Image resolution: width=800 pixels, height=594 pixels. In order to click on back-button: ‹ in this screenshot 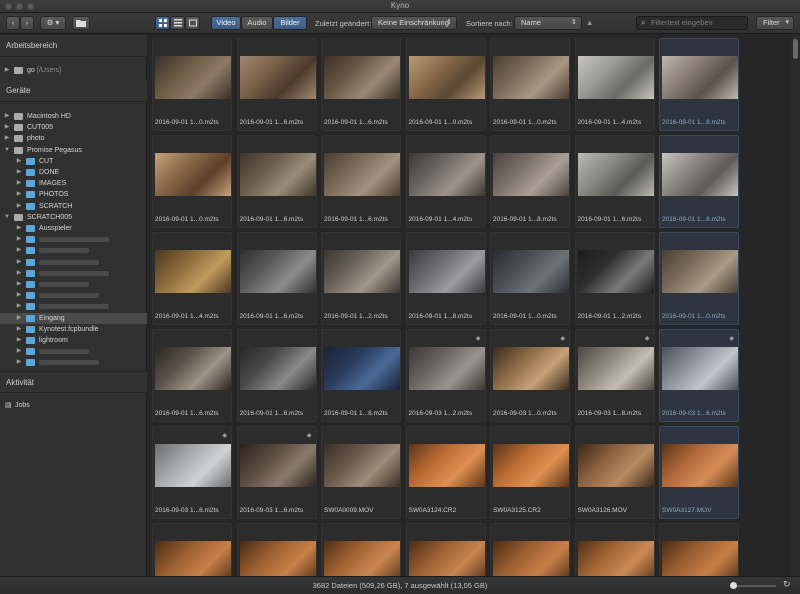, I will do `click(13, 23)`.